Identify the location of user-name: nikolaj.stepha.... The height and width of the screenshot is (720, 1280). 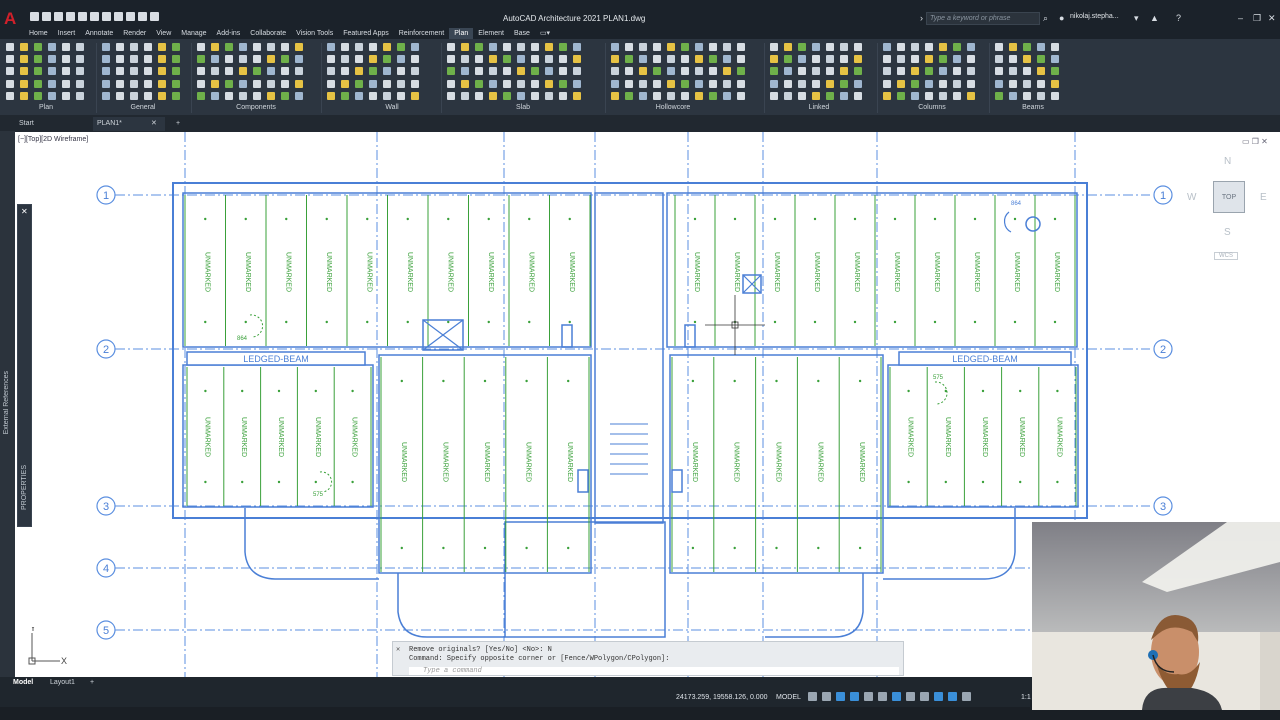
(1094, 16).